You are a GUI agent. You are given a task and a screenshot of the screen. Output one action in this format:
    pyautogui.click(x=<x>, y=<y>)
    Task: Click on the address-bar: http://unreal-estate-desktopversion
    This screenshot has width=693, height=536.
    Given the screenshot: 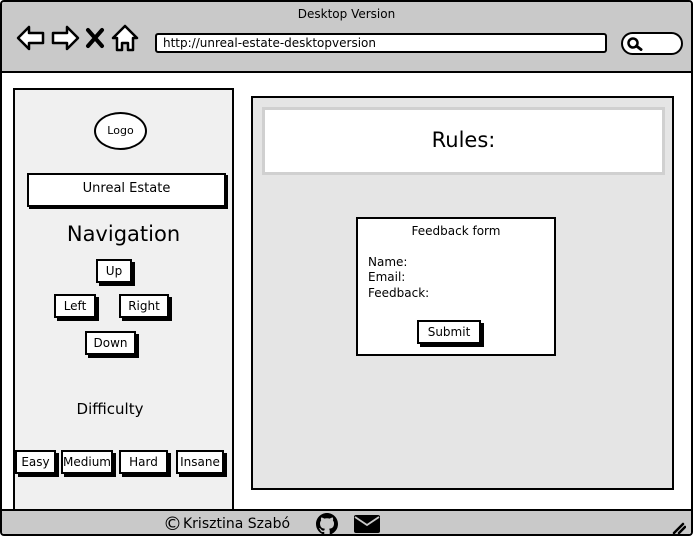 What is the action you would take?
    pyautogui.click(x=381, y=43)
    